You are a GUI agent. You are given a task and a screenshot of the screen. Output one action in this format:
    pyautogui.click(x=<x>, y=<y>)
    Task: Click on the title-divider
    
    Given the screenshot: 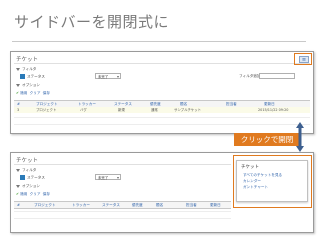 What is the action you would take?
    pyautogui.click(x=159, y=41)
    